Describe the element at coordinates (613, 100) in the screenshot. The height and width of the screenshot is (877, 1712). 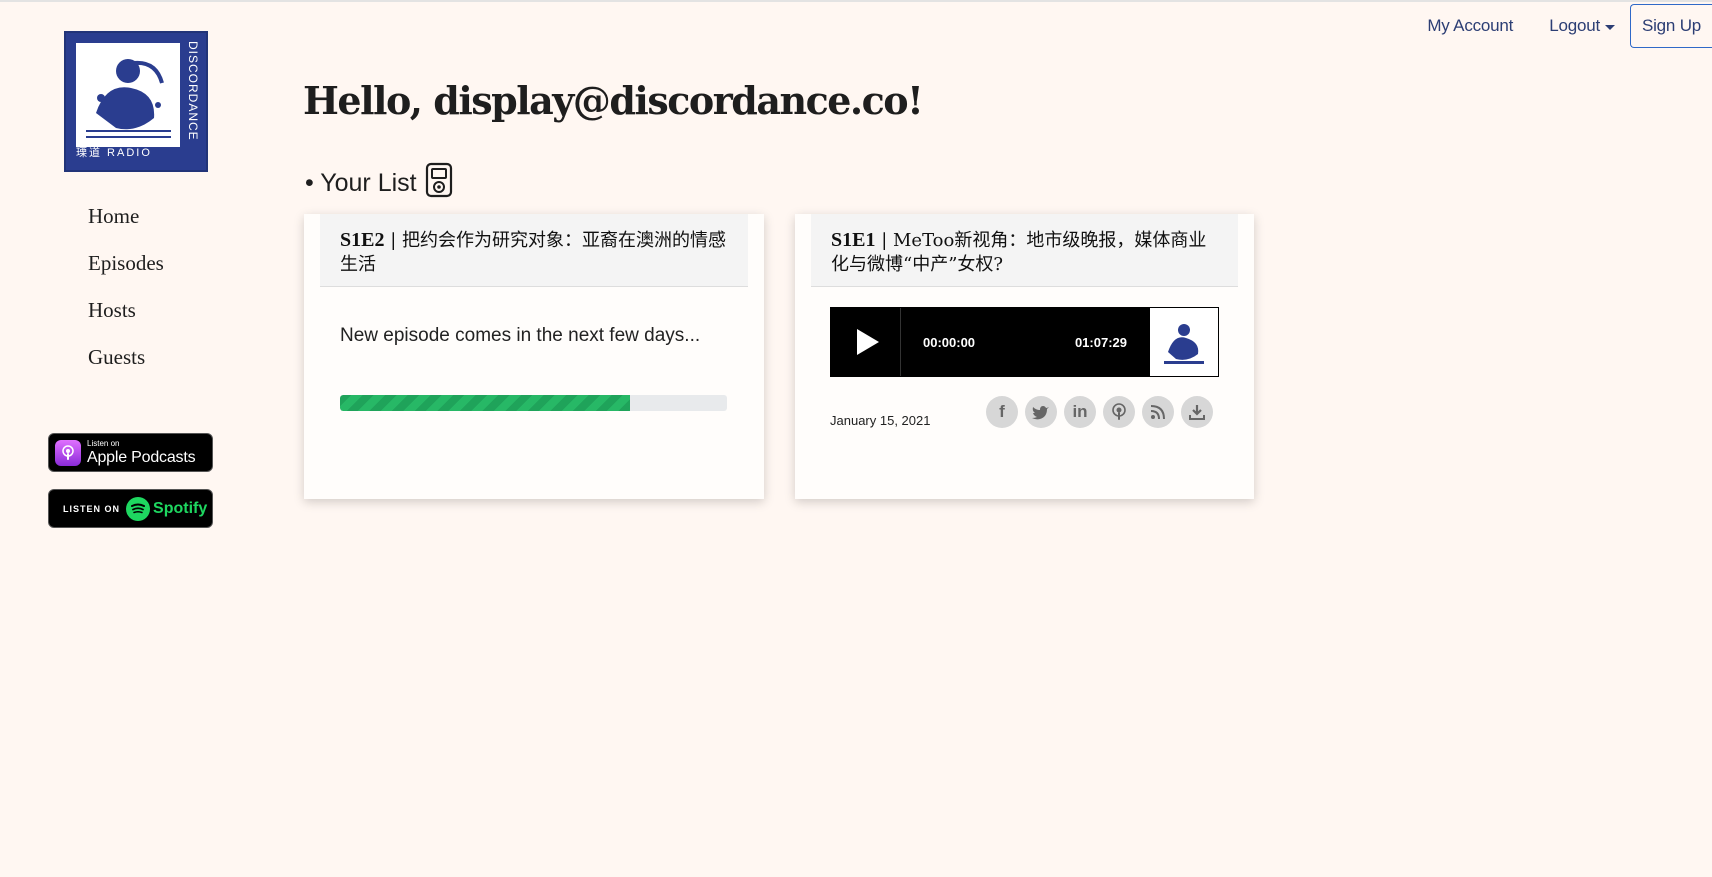
I see `page-greeting: Hello, display@discordance.co!` at that location.